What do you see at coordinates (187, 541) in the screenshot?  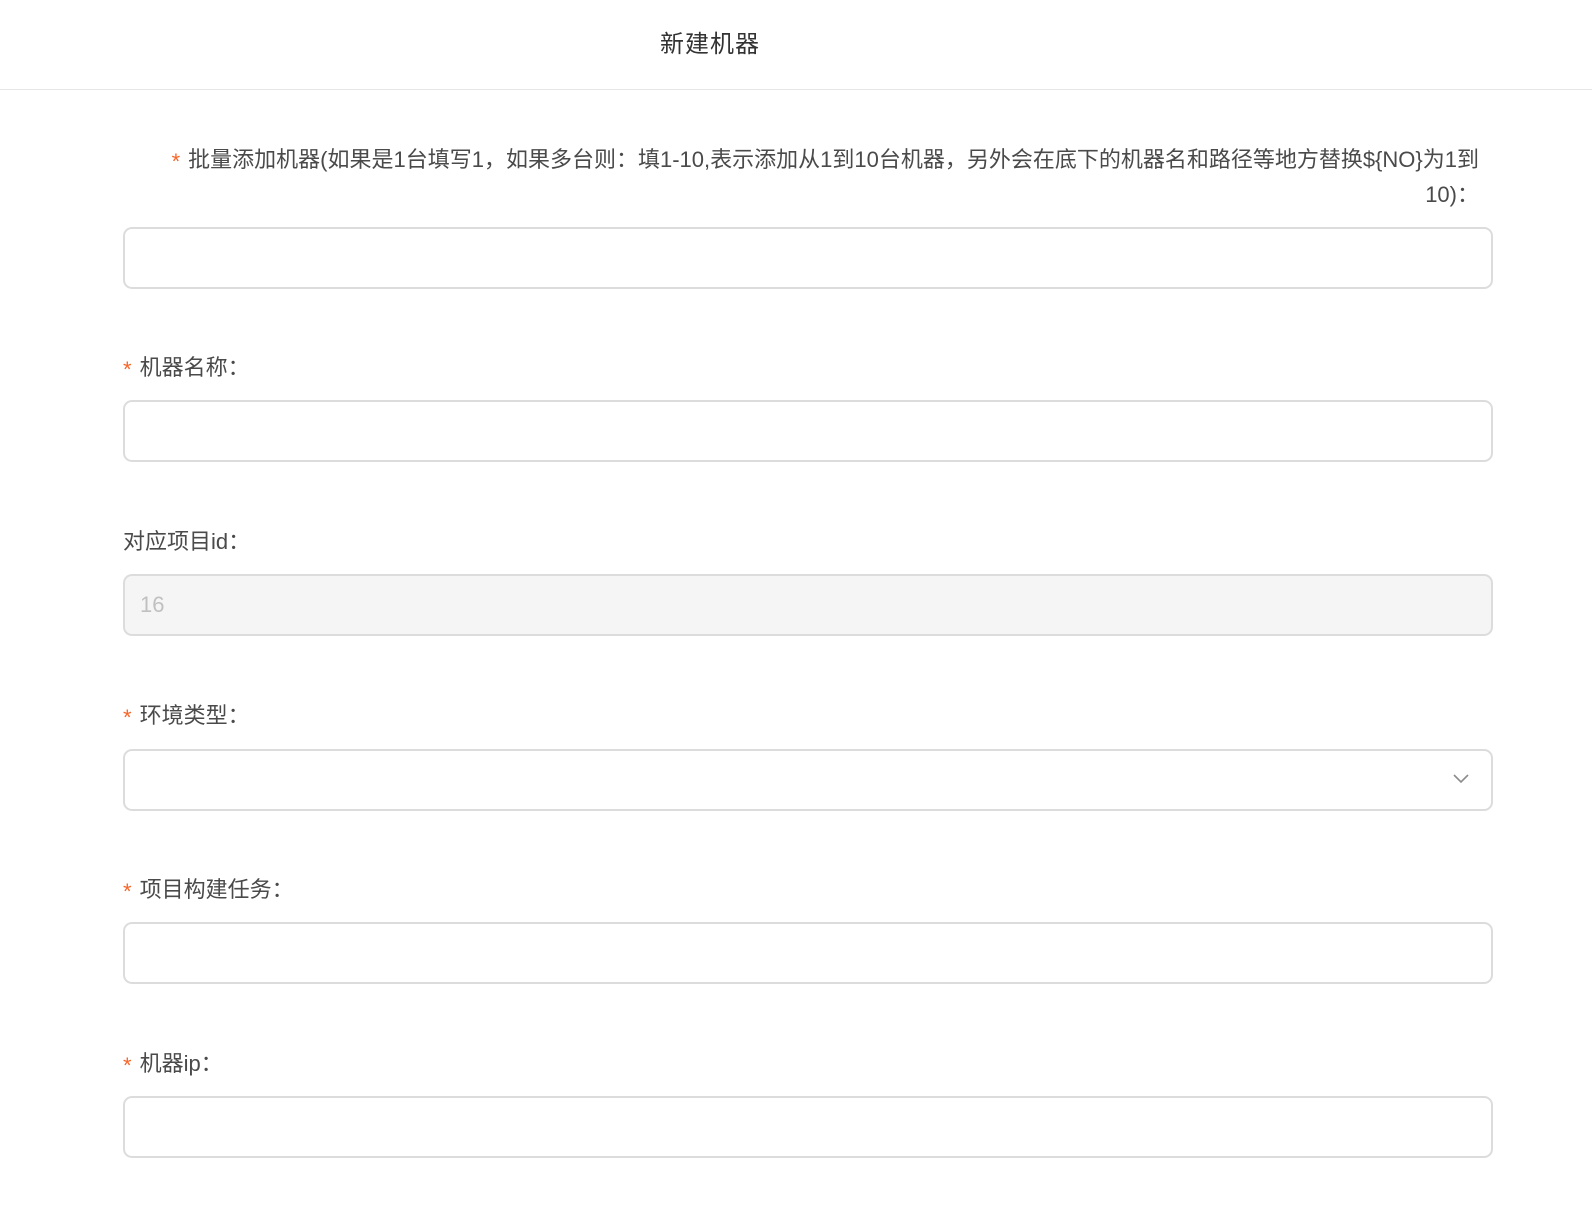 I see `project-id-label: 对应项目id：` at bounding box center [187, 541].